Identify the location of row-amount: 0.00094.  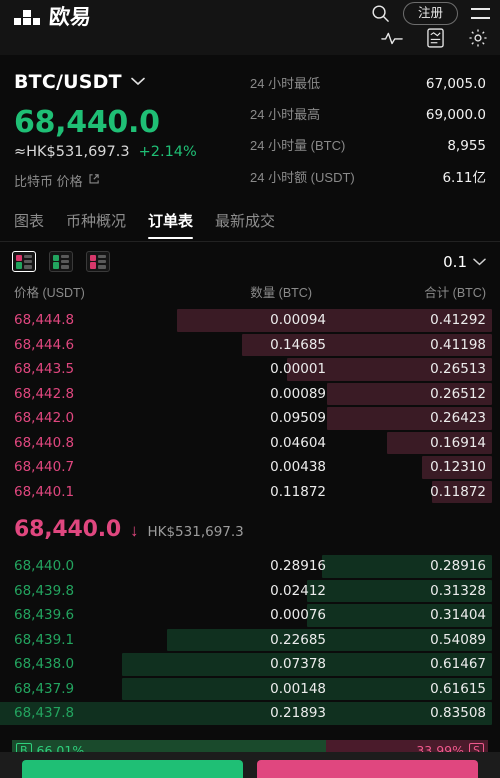
(298, 320).